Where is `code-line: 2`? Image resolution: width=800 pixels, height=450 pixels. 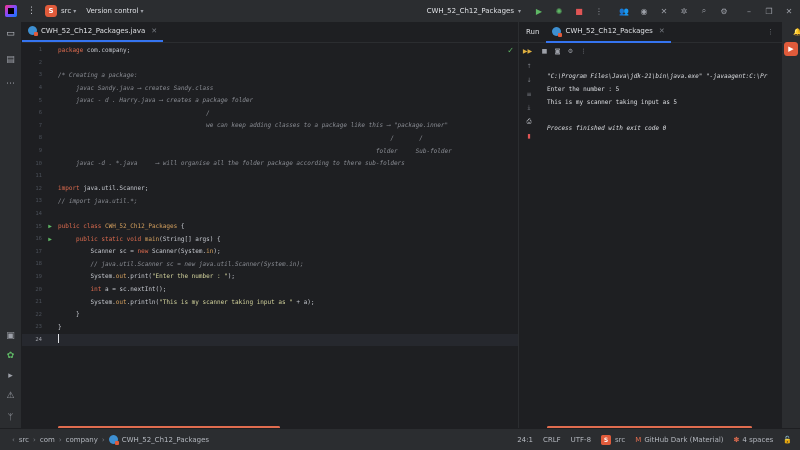
code-line: 2 is located at coordinates (270, 63).